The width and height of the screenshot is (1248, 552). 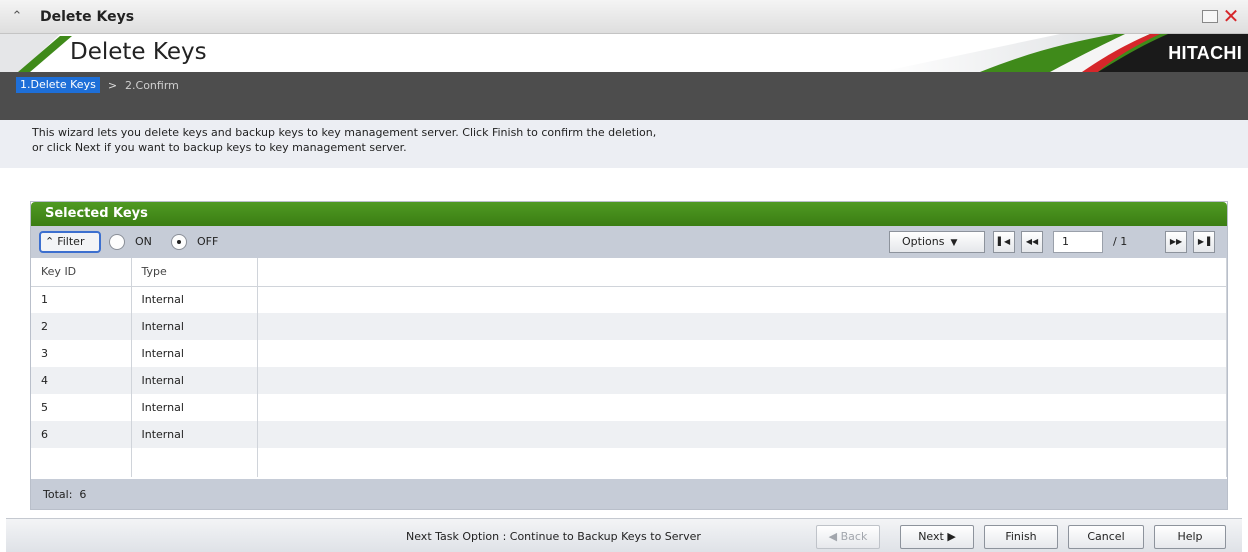 What do you see at coordinates (1106, 537) in the screenshot?
I see `cancel-button: Cancel` at bounding box center [1106, 537].